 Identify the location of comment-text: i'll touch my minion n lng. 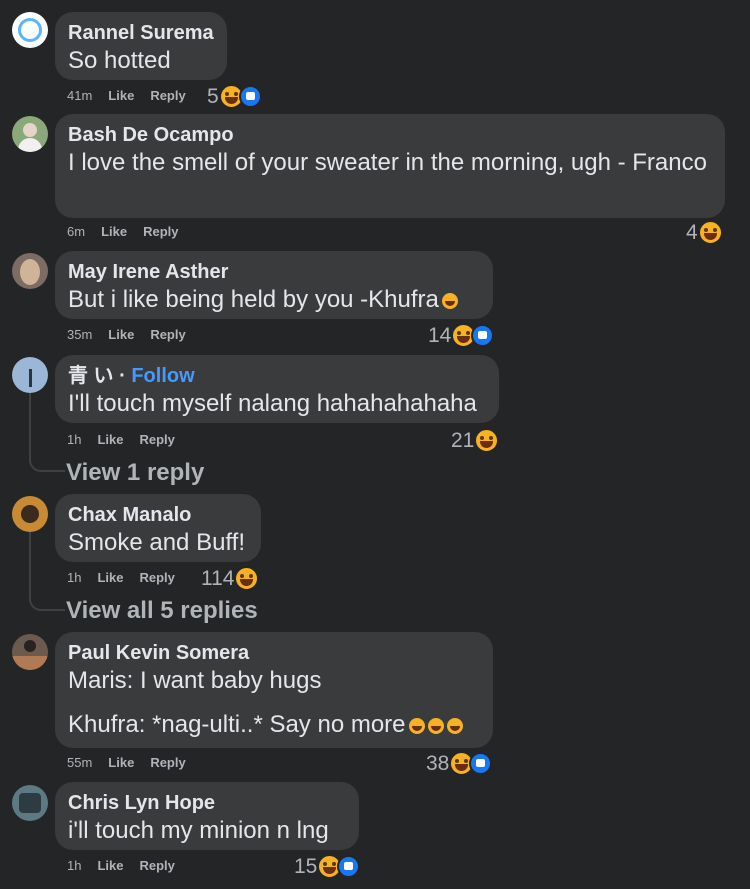
(198, 830).